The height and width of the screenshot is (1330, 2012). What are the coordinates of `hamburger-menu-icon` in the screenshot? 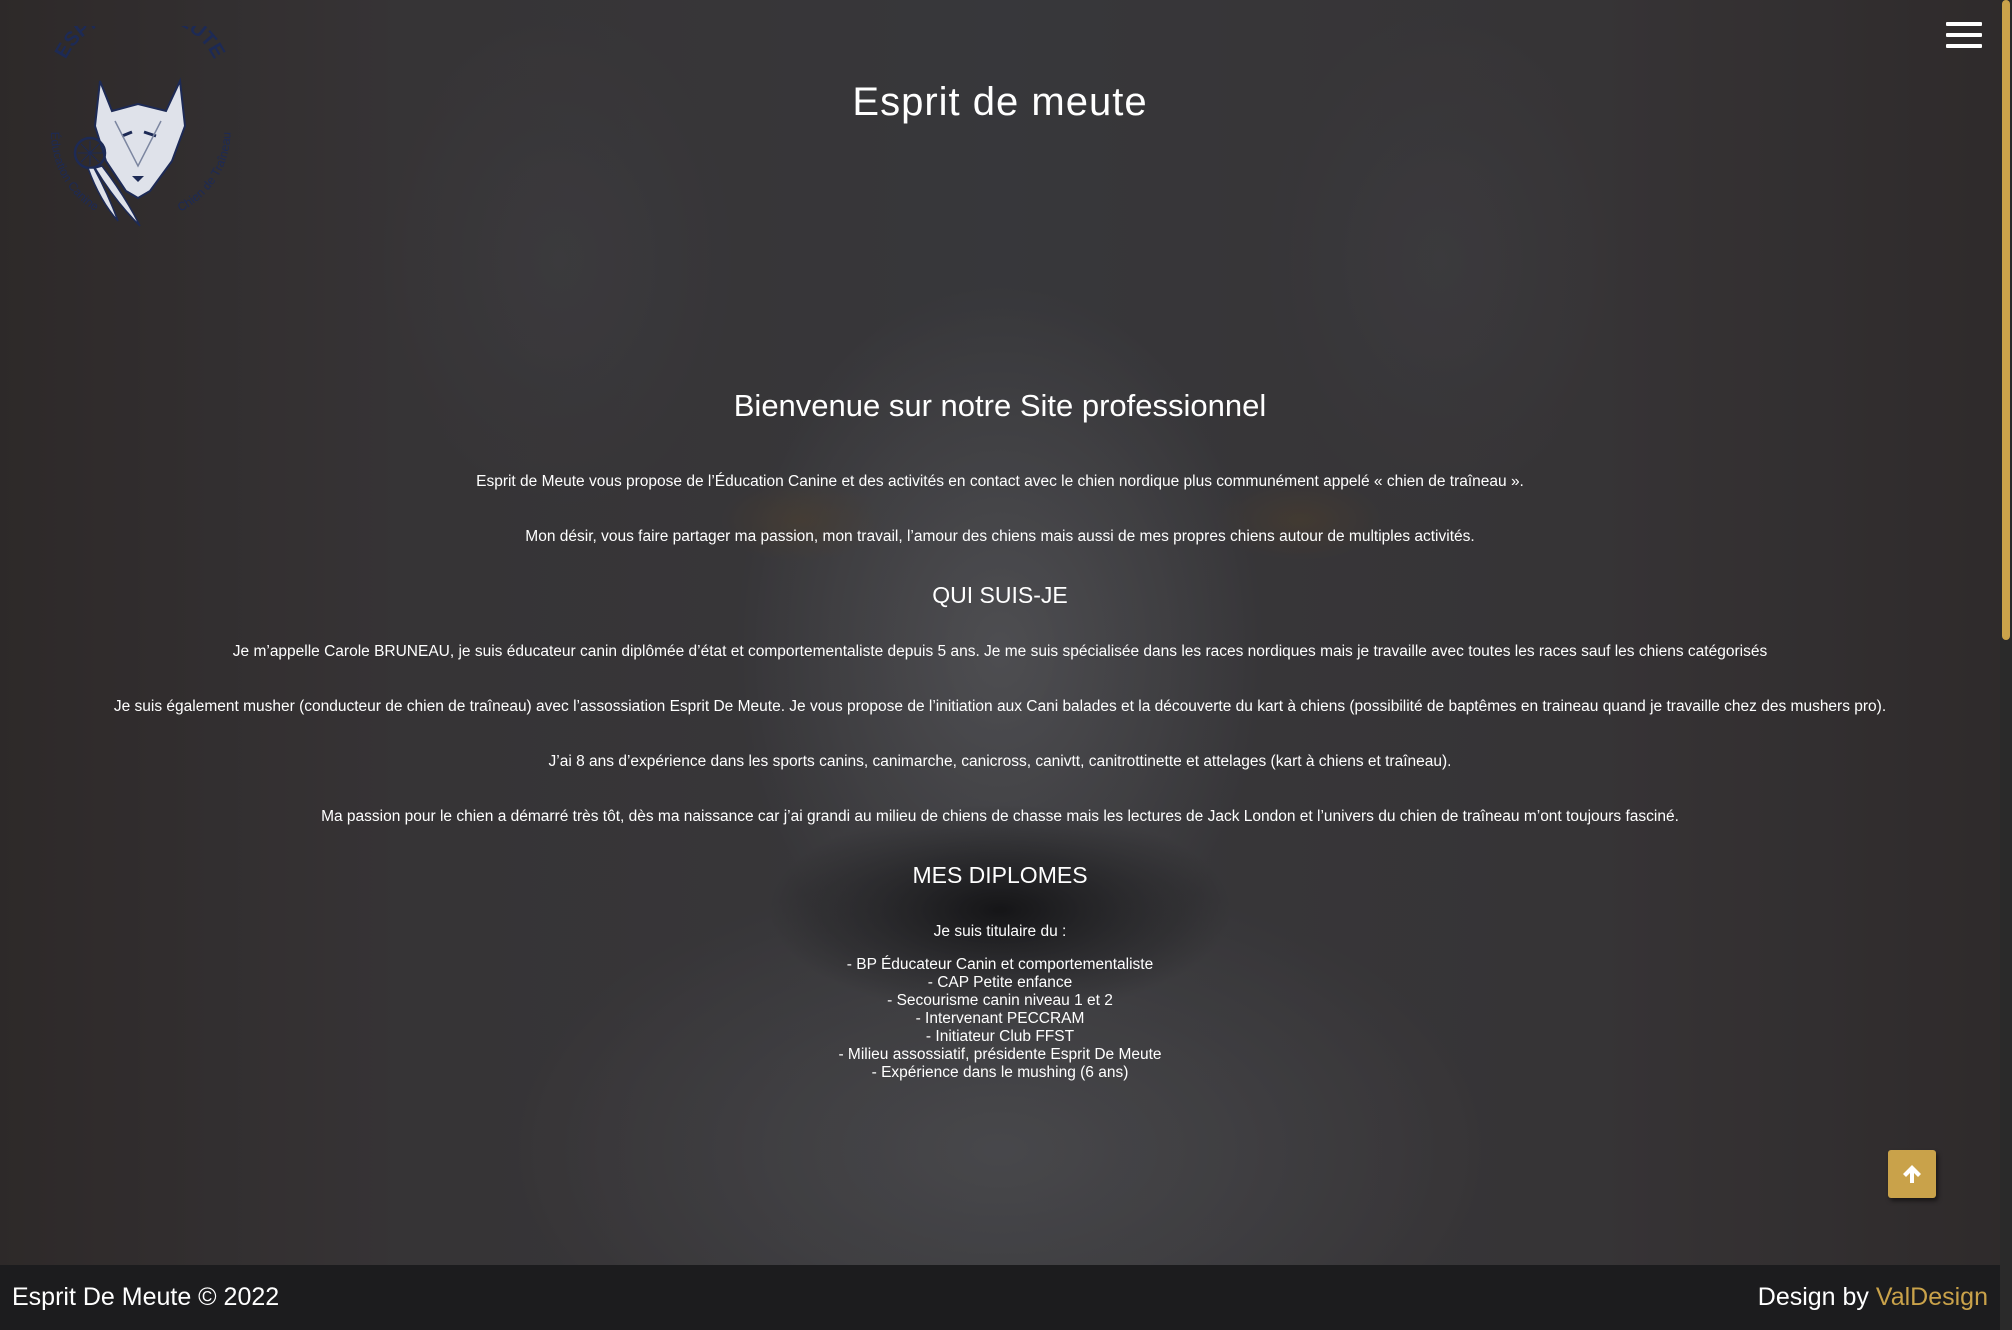 It's located at (1964, 35).